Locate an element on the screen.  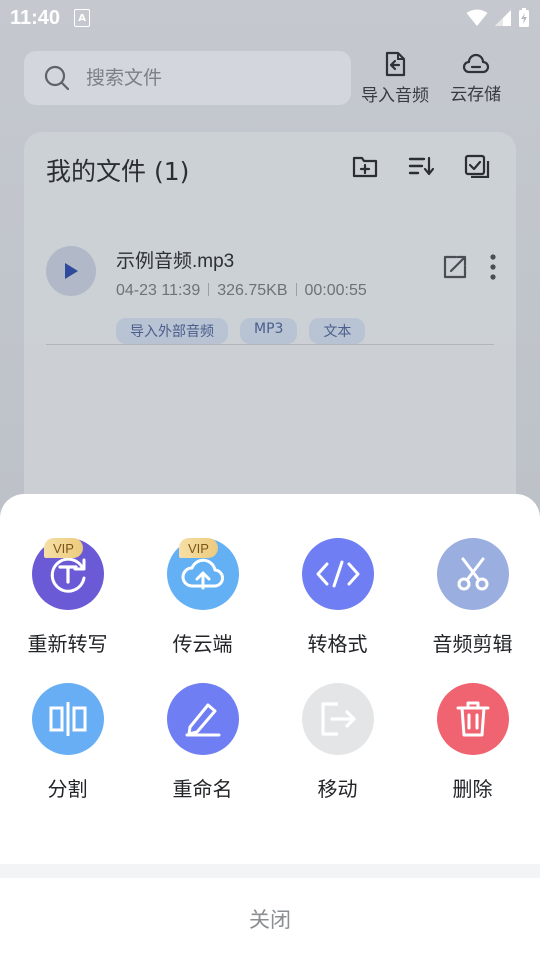
option-retranscribe: VIP 重新转写 is located at coordinates (67, 597).